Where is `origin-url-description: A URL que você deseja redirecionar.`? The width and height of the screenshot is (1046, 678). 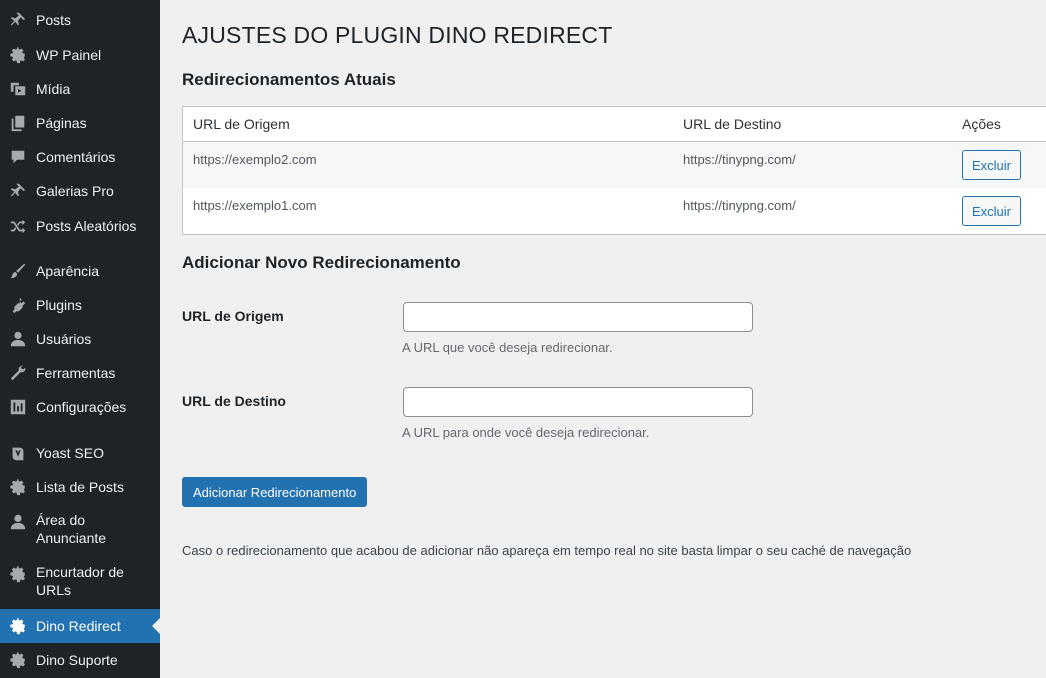
origin-url-description: A URL que você deseja redirecionar. is located at coordinates (507, 347).